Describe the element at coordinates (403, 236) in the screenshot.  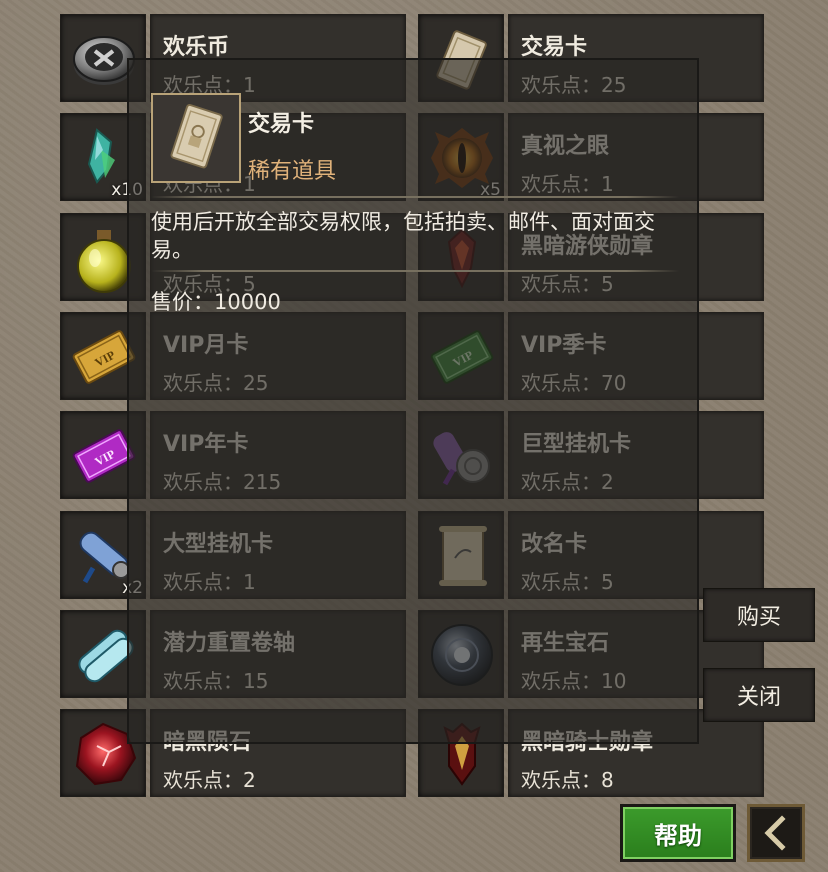
I see `tooltip-description: 使用后开放全部交易权限，包括拍卖、邮件、面对面交易。` at that location.